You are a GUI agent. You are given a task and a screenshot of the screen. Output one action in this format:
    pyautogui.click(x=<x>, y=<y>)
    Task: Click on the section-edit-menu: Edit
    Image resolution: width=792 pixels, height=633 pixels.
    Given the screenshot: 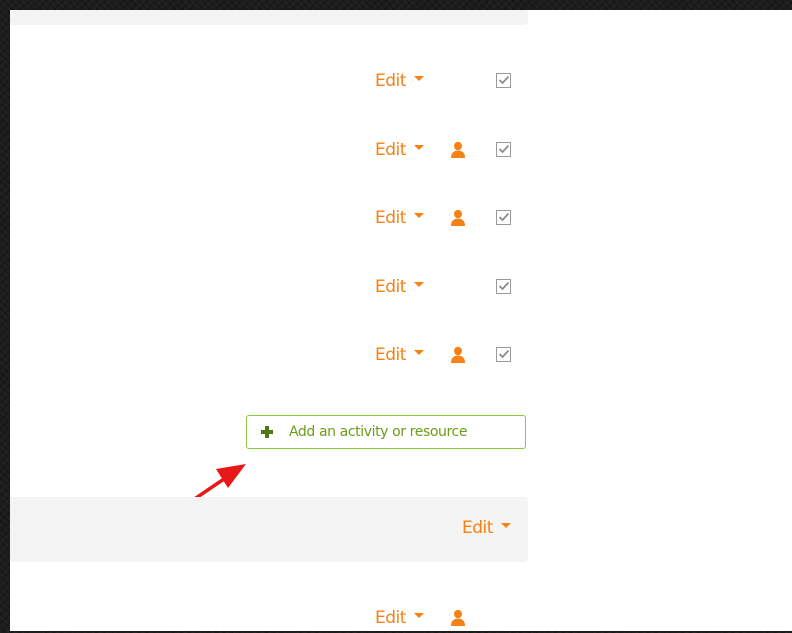 What is the action you would take?
    pyautogui.click(x=486, y=528)
    